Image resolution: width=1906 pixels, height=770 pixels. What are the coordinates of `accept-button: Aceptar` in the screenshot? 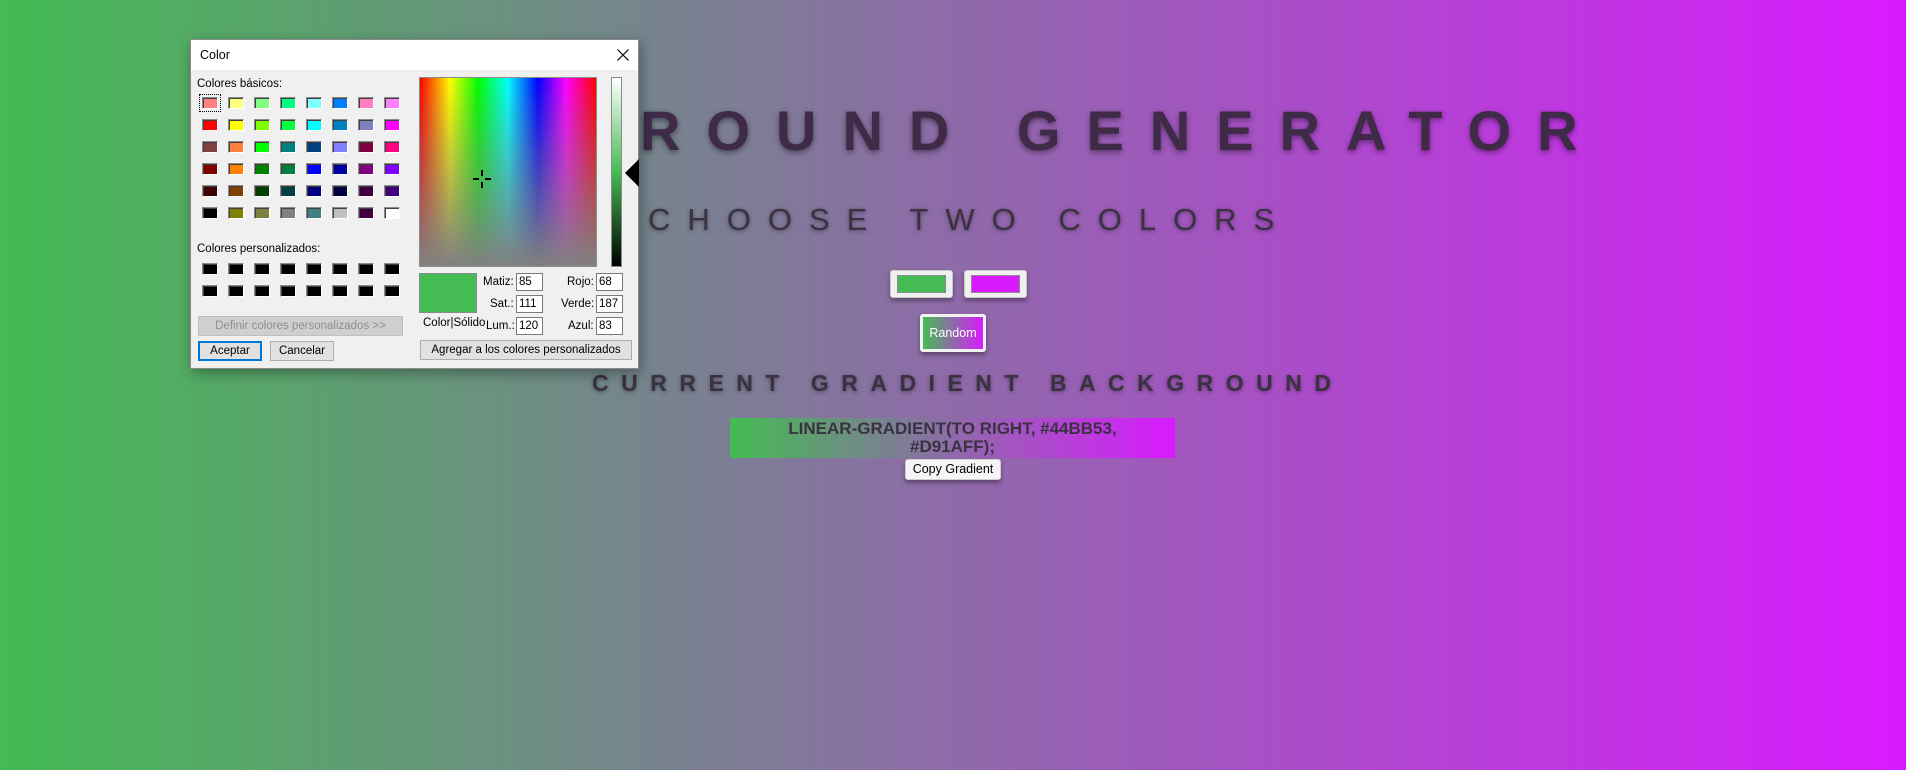 It's located at (230, 351).